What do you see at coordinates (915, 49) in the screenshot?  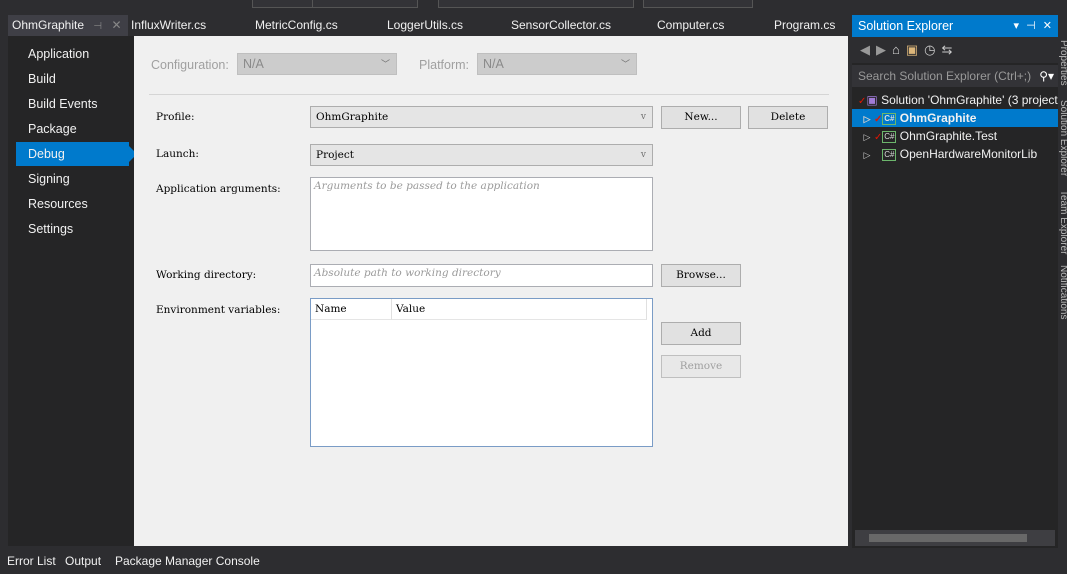 I see `sync-icon: ▣` at bounding box center [915, 49].